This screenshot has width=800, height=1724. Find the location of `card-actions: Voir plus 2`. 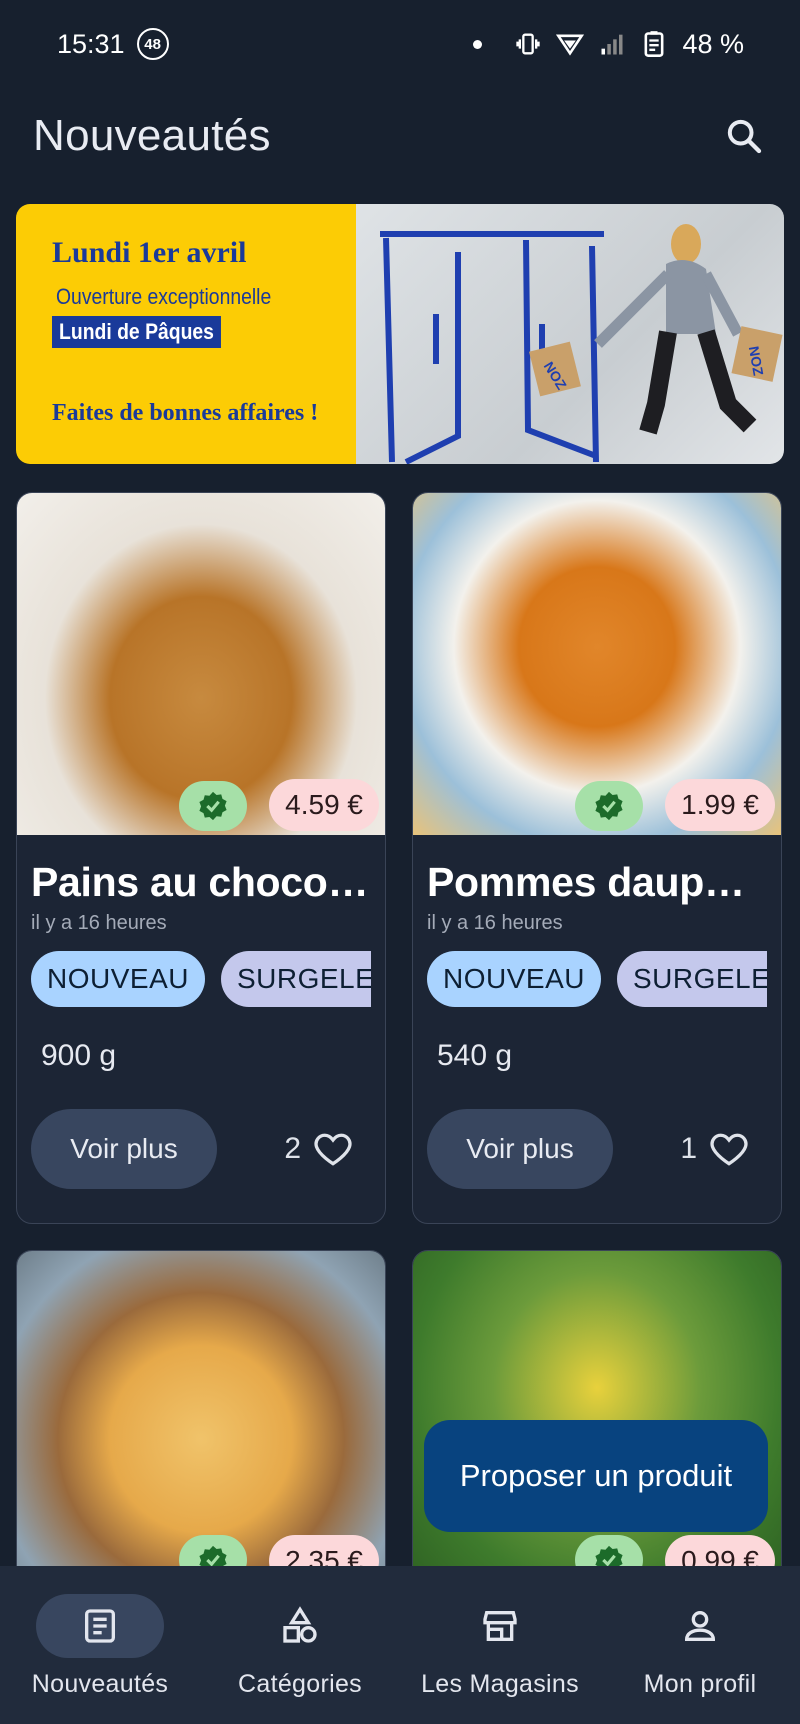

card-actions: Voir plus 2 is located at coordinates (201, 1149).